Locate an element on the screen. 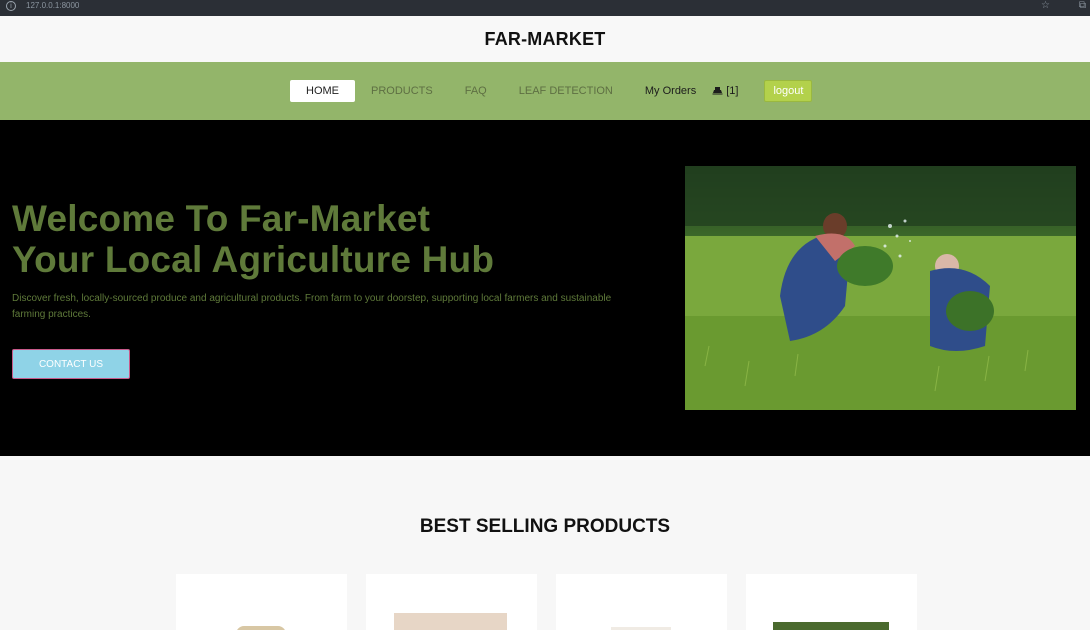 This screenshot has height=630, width=1090. contact-us-button: CONTACT US is located at coordinates (71, 364).